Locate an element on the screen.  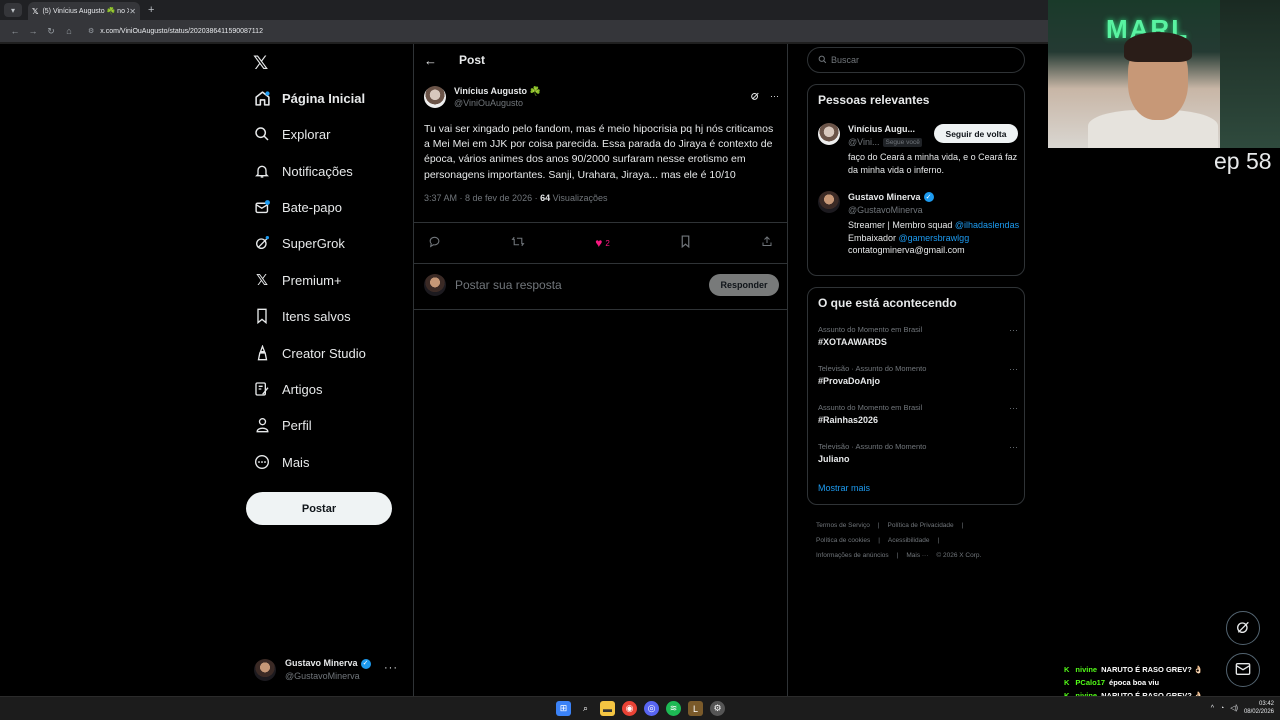
reply-input: Postar sua resposta is located at coordinates (508, 285).